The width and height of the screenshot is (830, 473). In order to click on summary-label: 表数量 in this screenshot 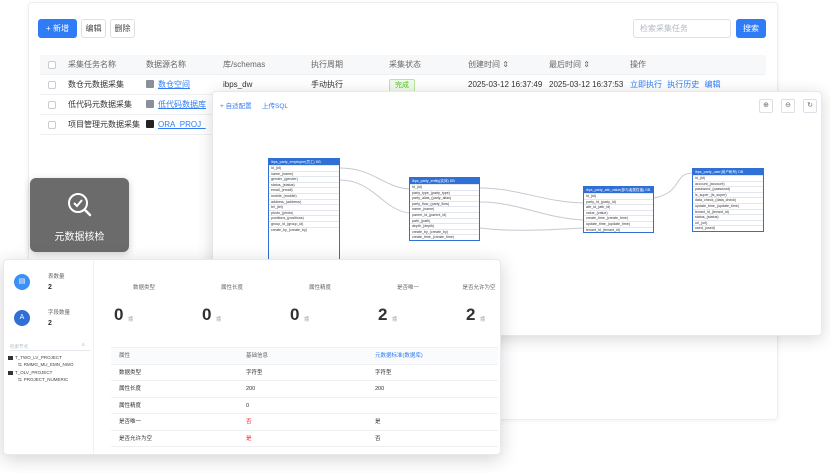, I will do `click(56, 277)`.